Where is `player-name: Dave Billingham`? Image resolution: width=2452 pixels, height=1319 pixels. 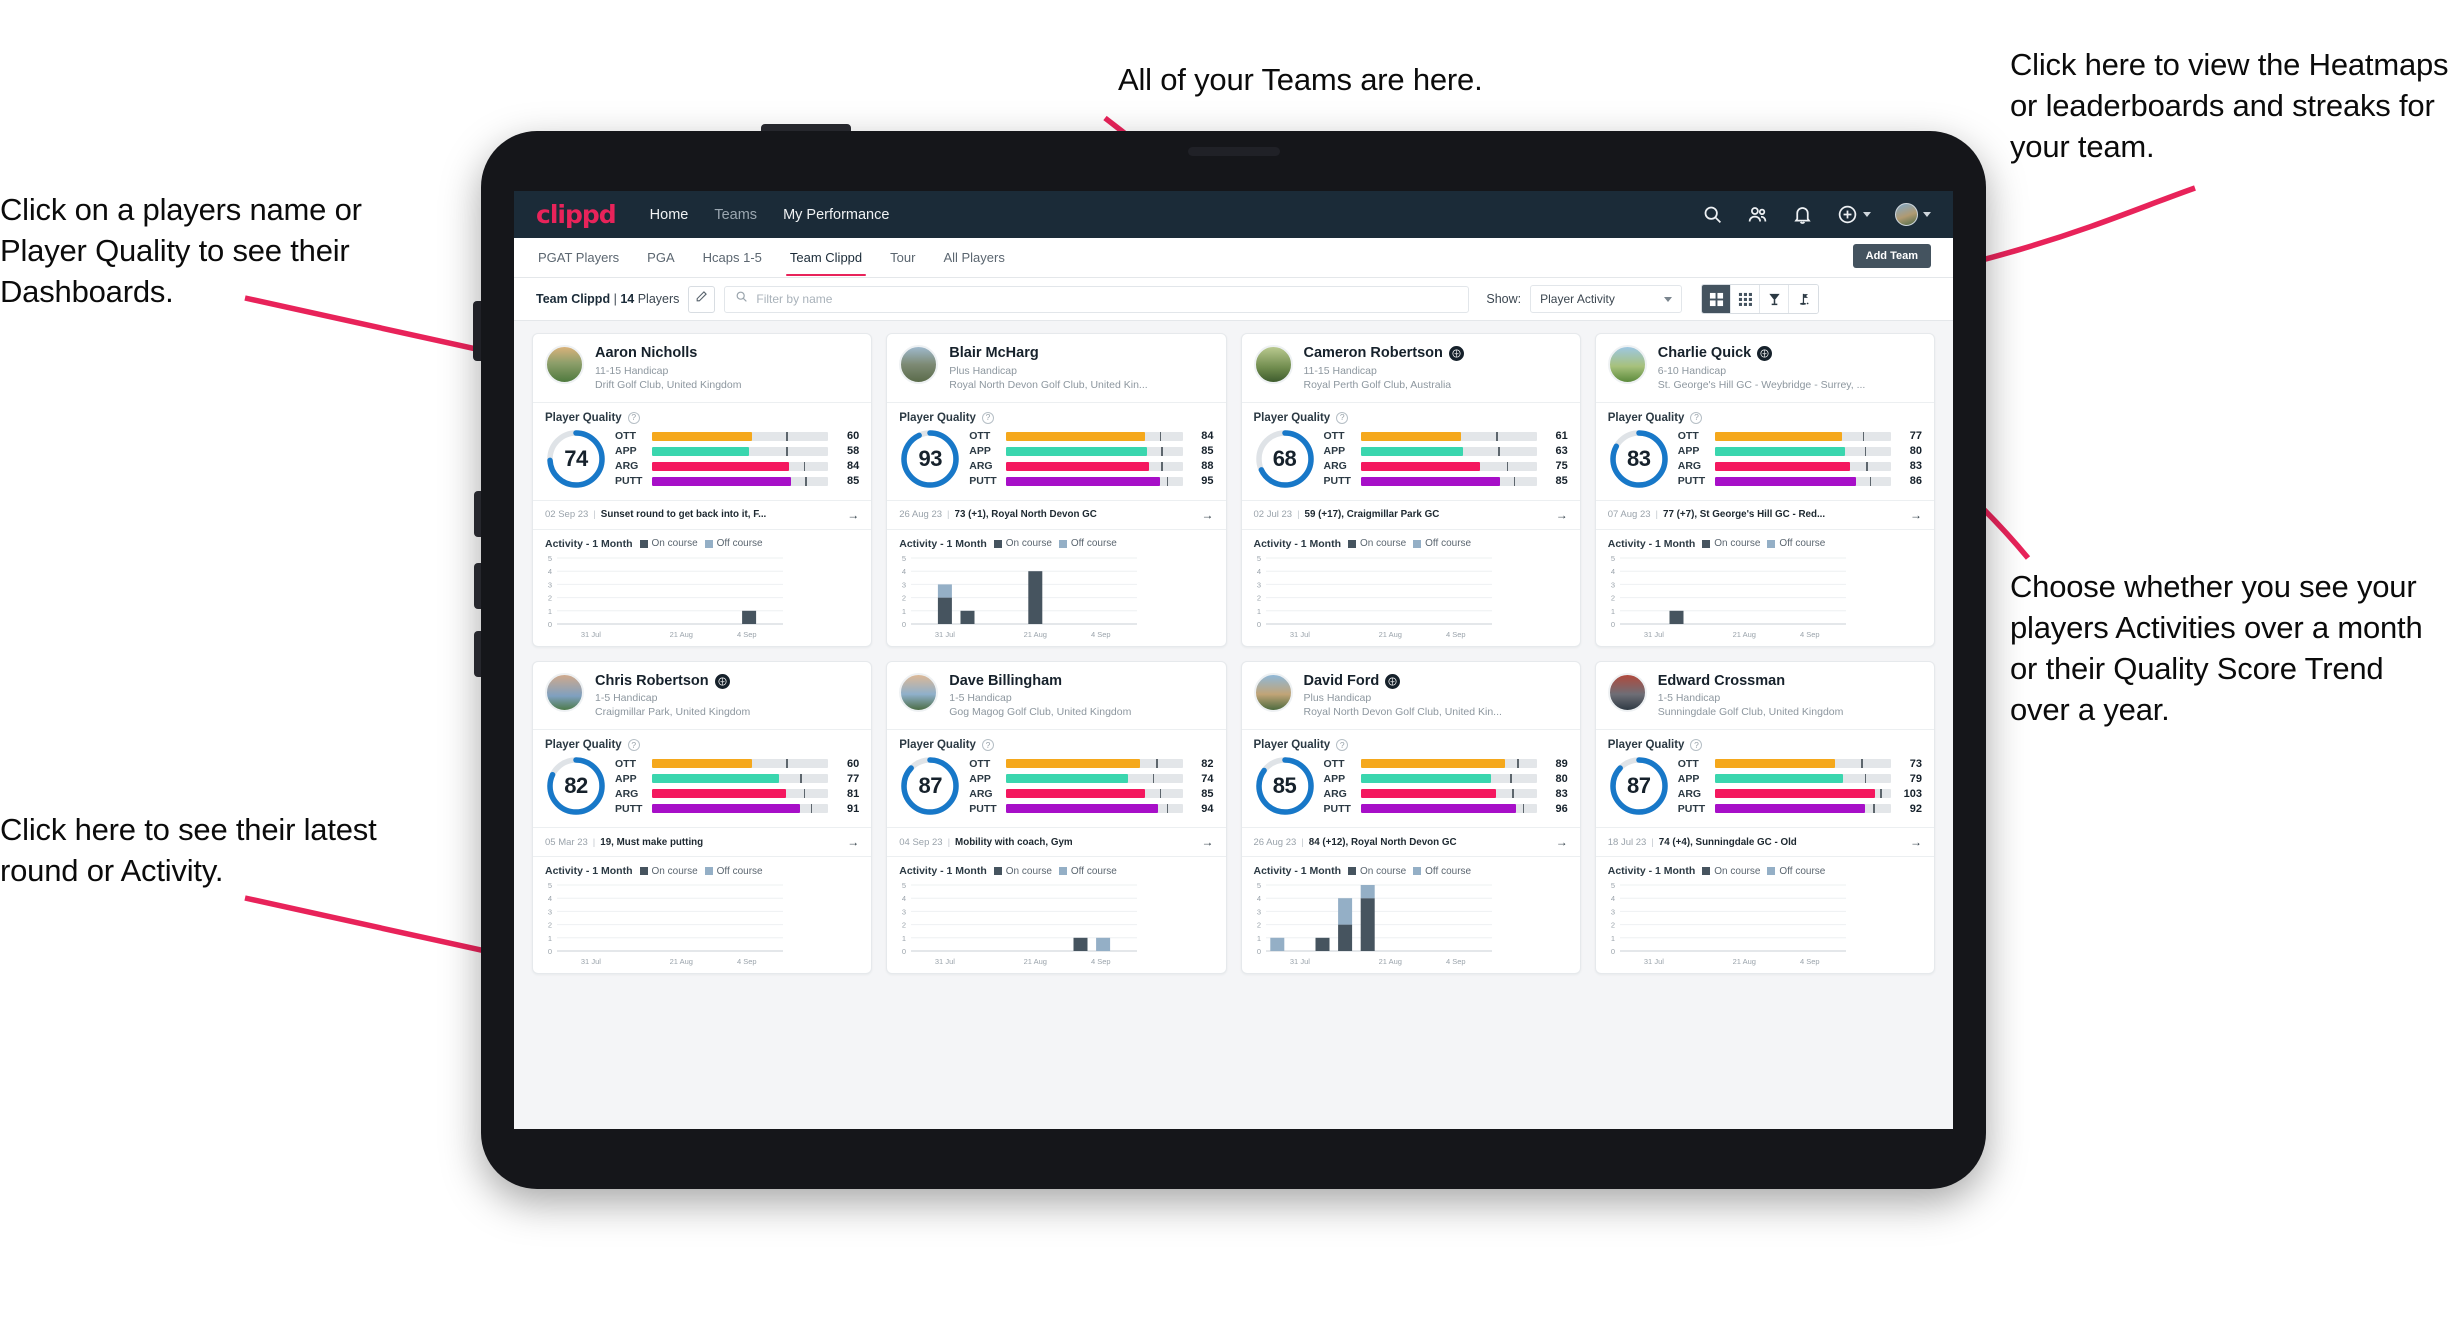
player-name: Dave Billingham is located at coordinates (1040, 681).